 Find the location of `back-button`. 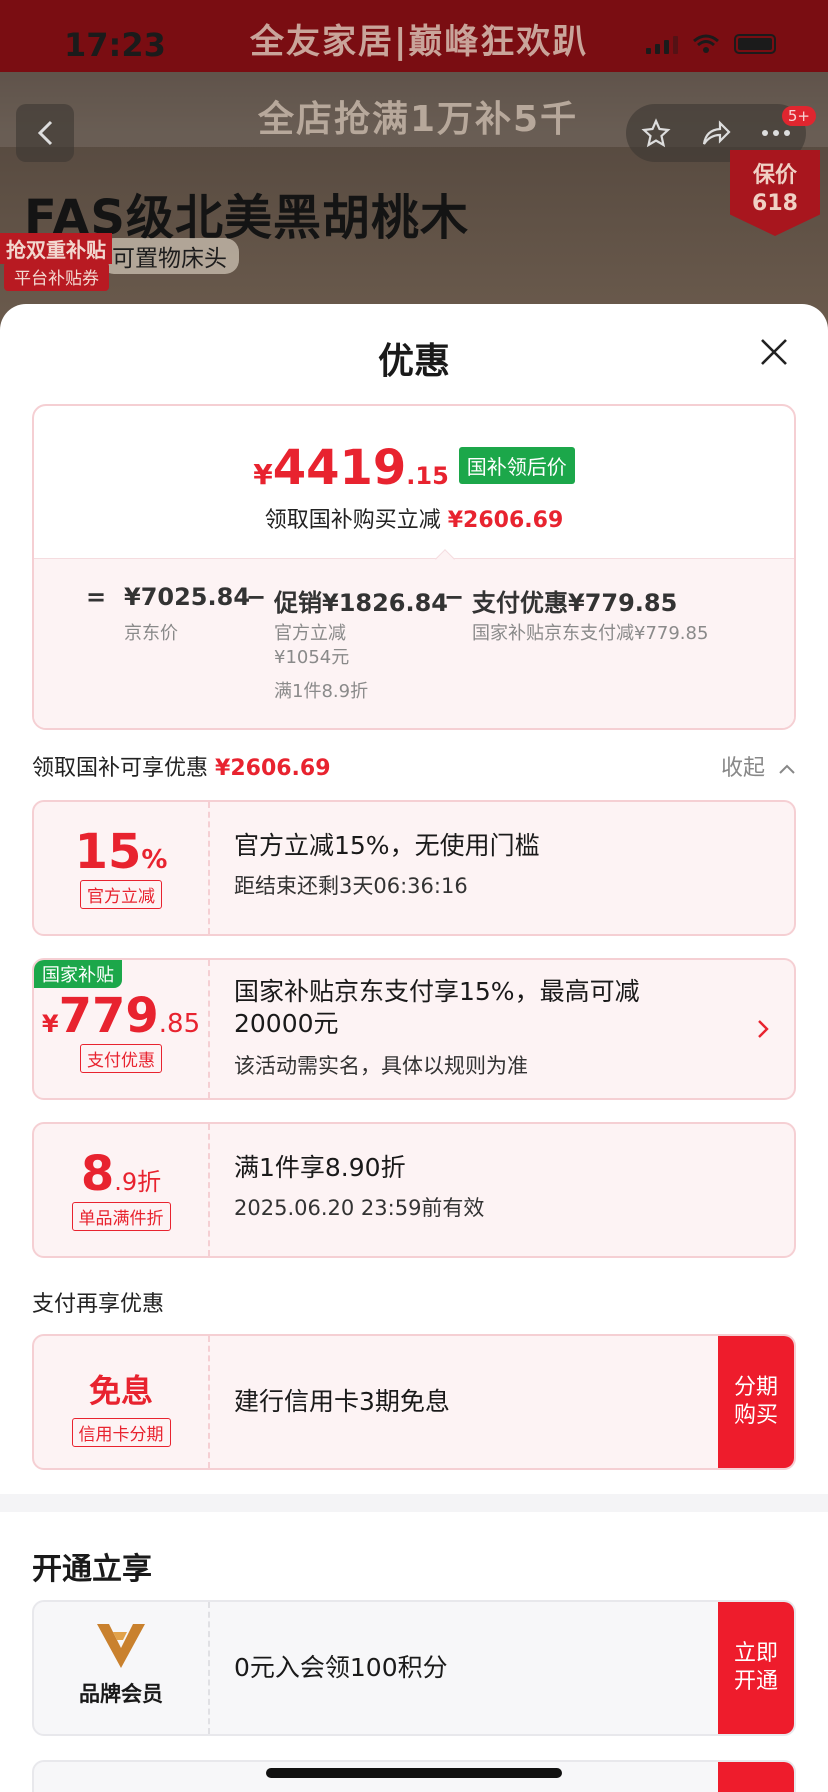

back-button is located at coordinates (45, 133).